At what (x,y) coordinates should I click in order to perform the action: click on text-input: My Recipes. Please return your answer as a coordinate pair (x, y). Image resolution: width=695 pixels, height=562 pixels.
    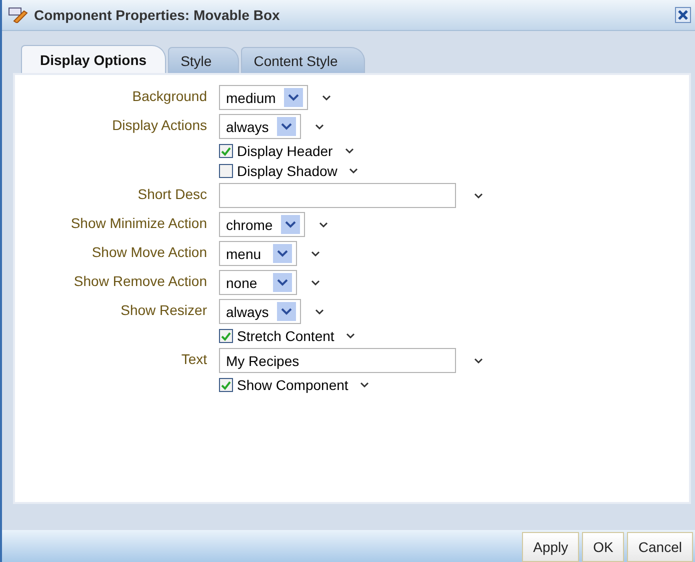
    Looking at the image, I should click on (337, 360).